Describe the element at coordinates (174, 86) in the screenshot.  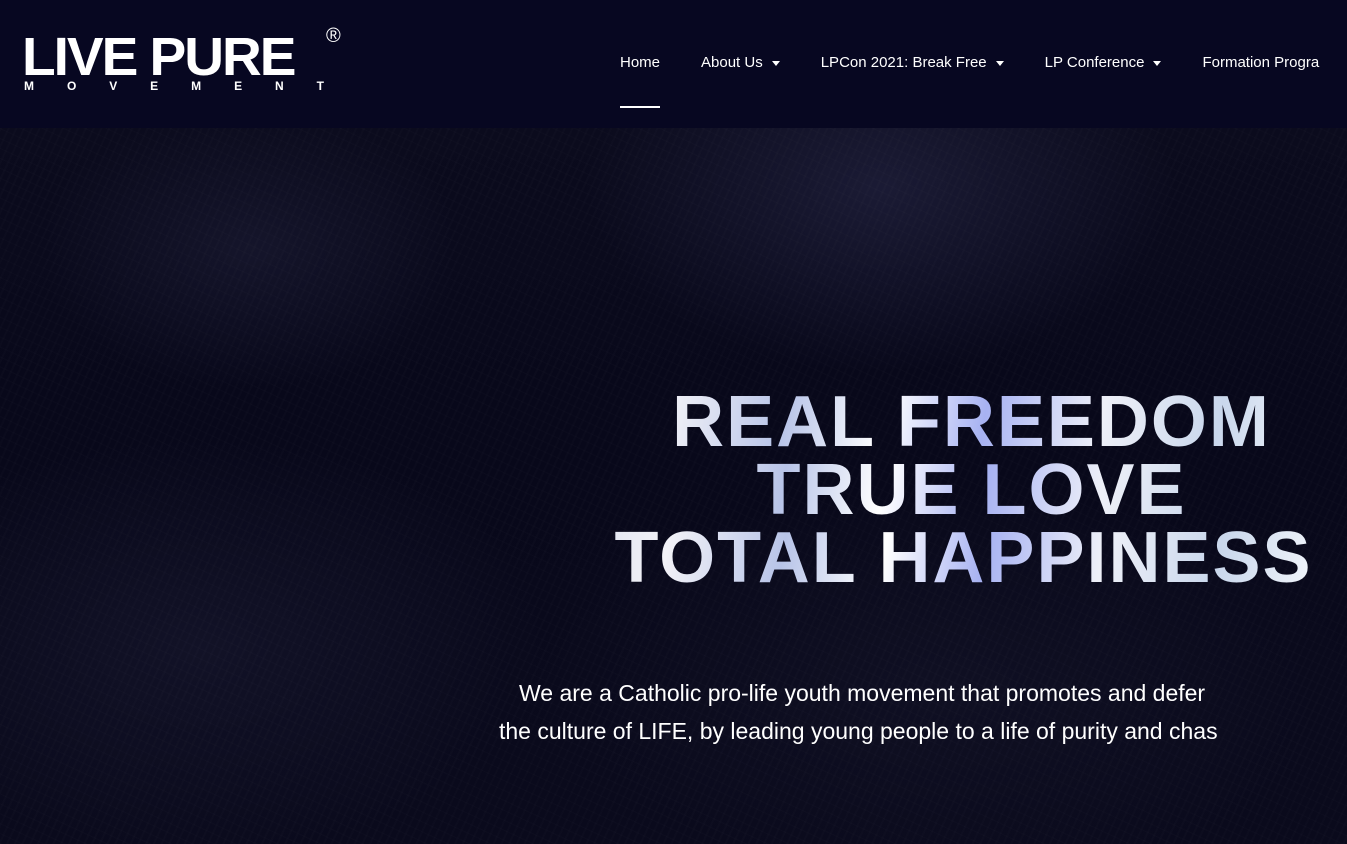
I see `logo-tagline: M O V E M E N T` at that location.